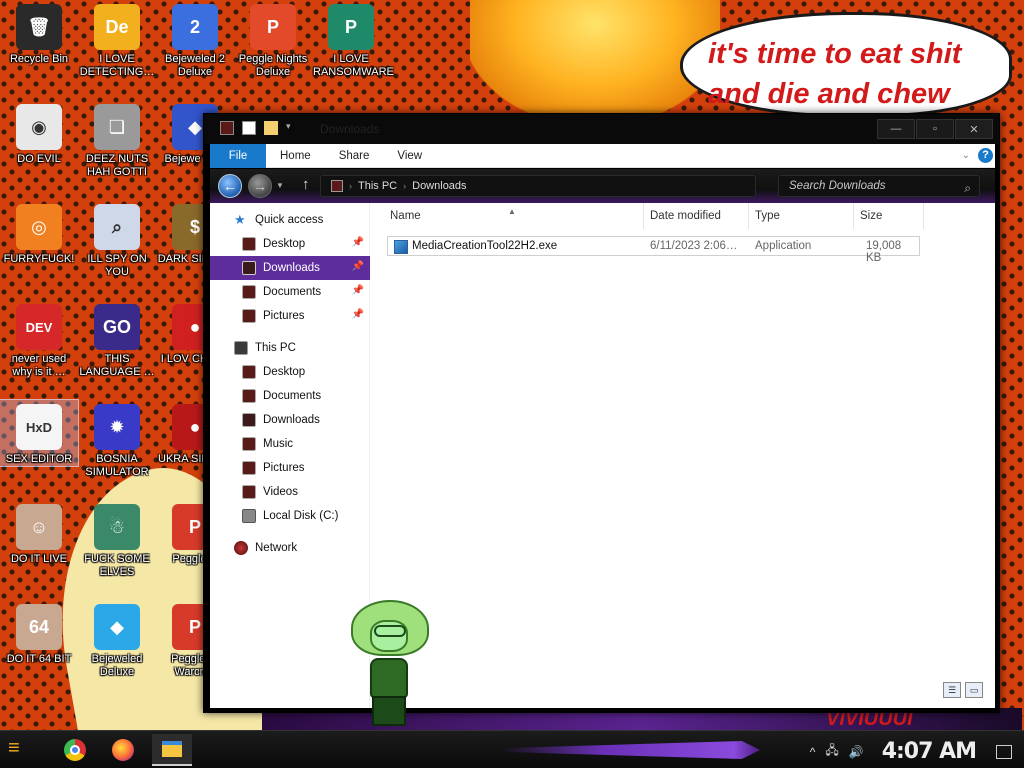 The height and width of the screenshot is (768, 1024). What do you see at coordinates (39, 533) in the screenshot?
I see `desktop-icon: ☺ DO IT LIVE` at bounding box center [39, 533].